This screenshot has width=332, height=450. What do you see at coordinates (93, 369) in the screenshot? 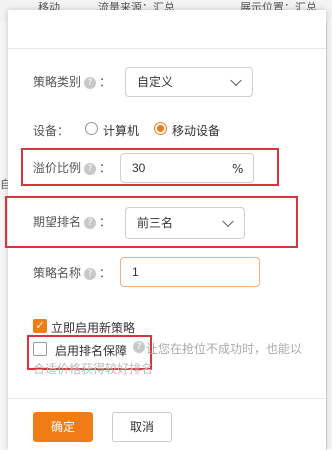
I see `rank-guarantee-hint-cont: 合适价格获得较好排名` at bounding box center [93, 369].